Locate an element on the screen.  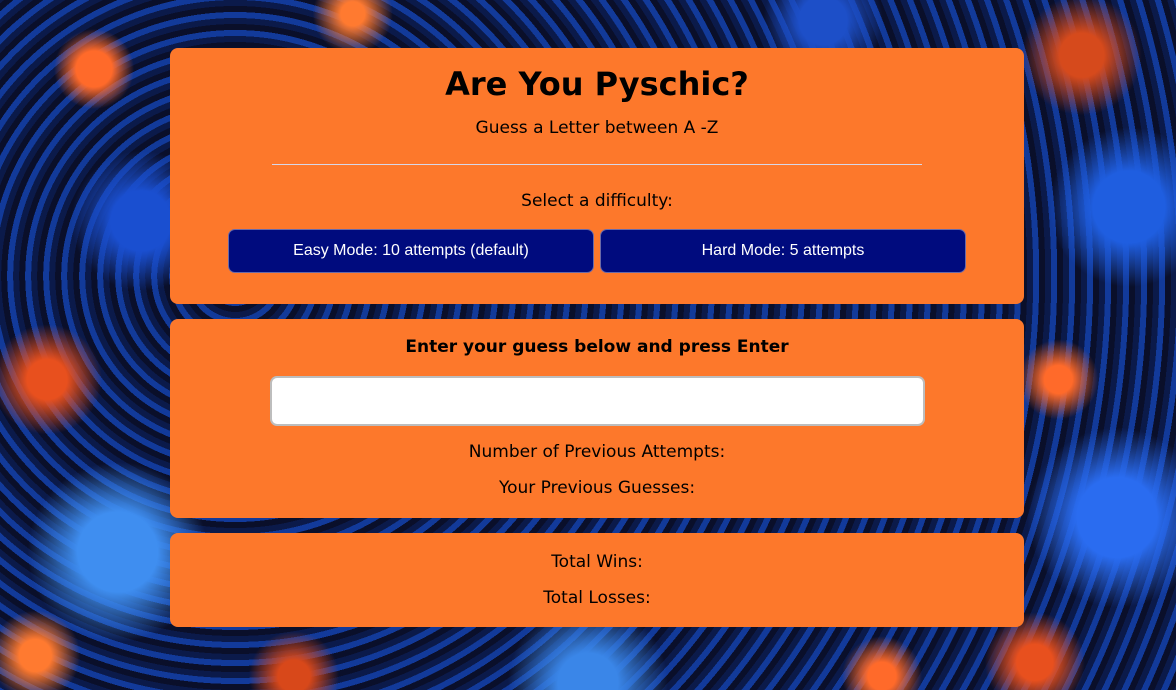
difficulty-label: Select a difficulty: is located at coordinates (597, 201).